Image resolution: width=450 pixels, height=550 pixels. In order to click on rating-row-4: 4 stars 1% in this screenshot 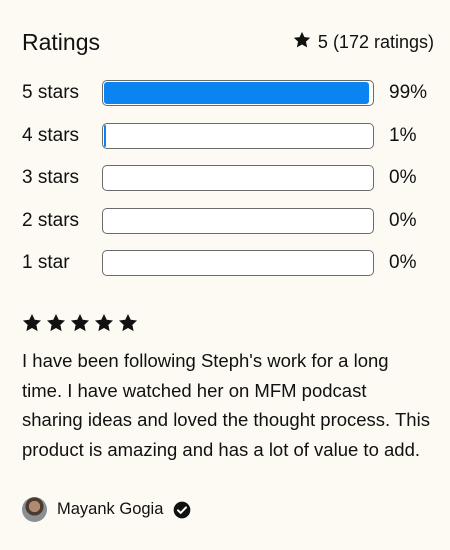, I will do `click(228, 136)`.